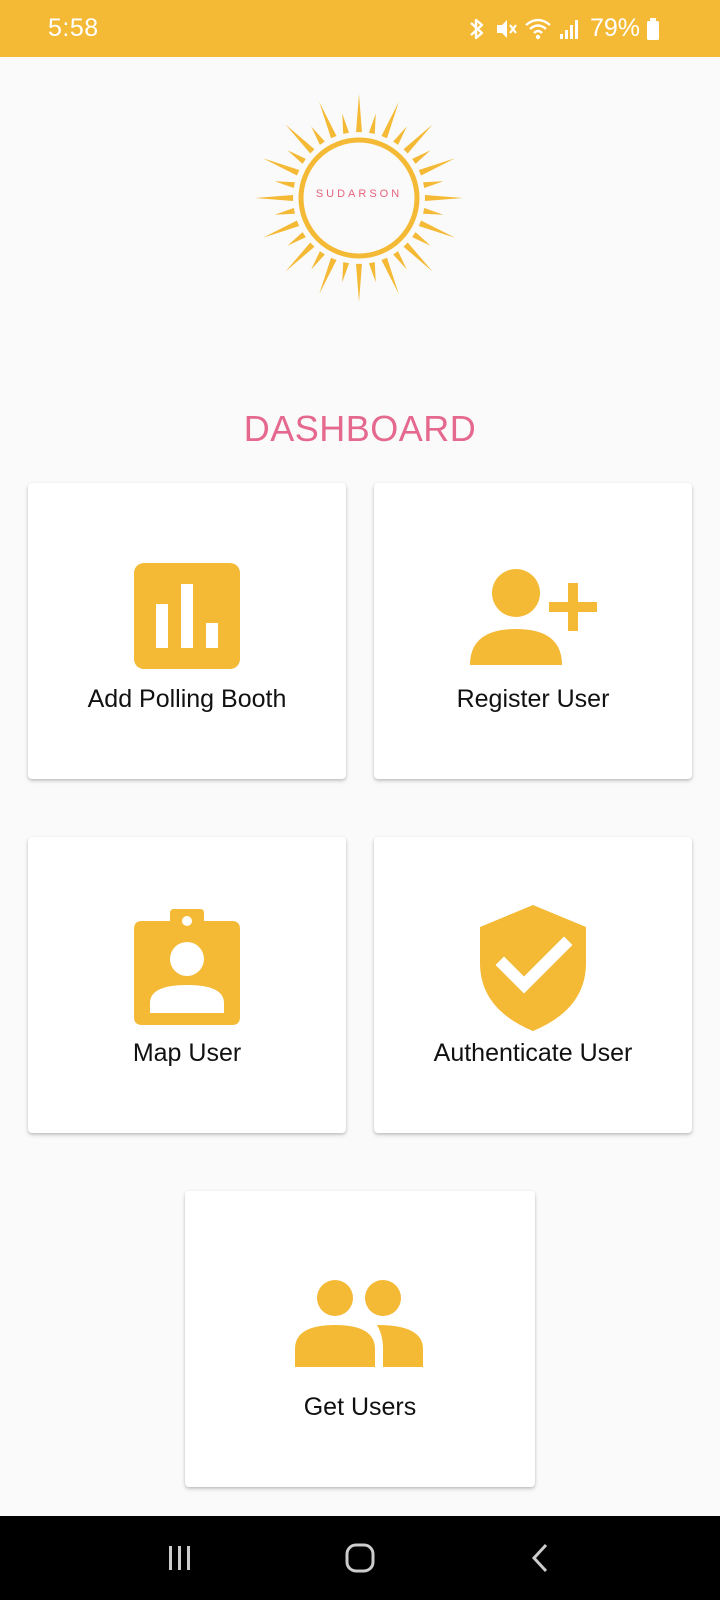 This screenshot has height=1600, width=720. Describe the element at coordinates (533, 968) in the screenshot. I see `verified-shield-icon` at that location.